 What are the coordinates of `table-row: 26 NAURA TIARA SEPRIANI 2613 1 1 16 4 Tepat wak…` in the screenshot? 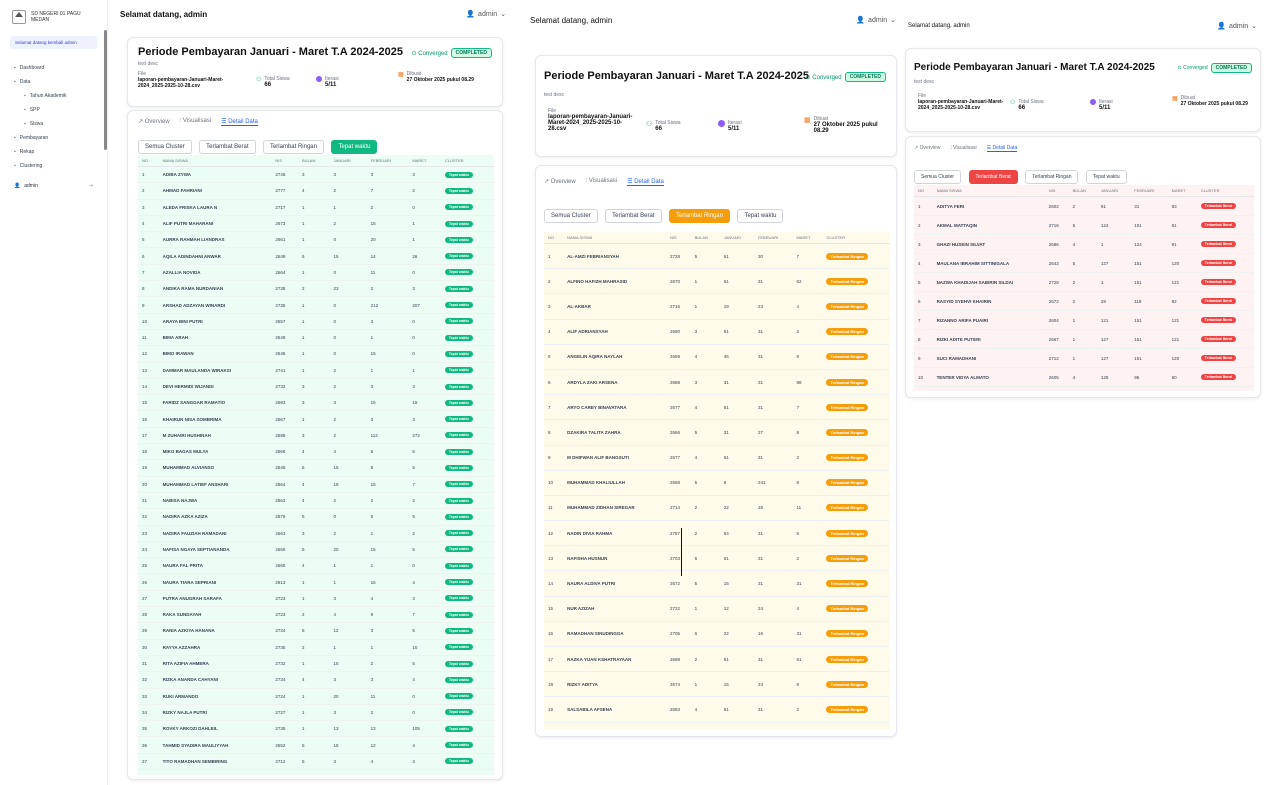 It's located at (316, 582).